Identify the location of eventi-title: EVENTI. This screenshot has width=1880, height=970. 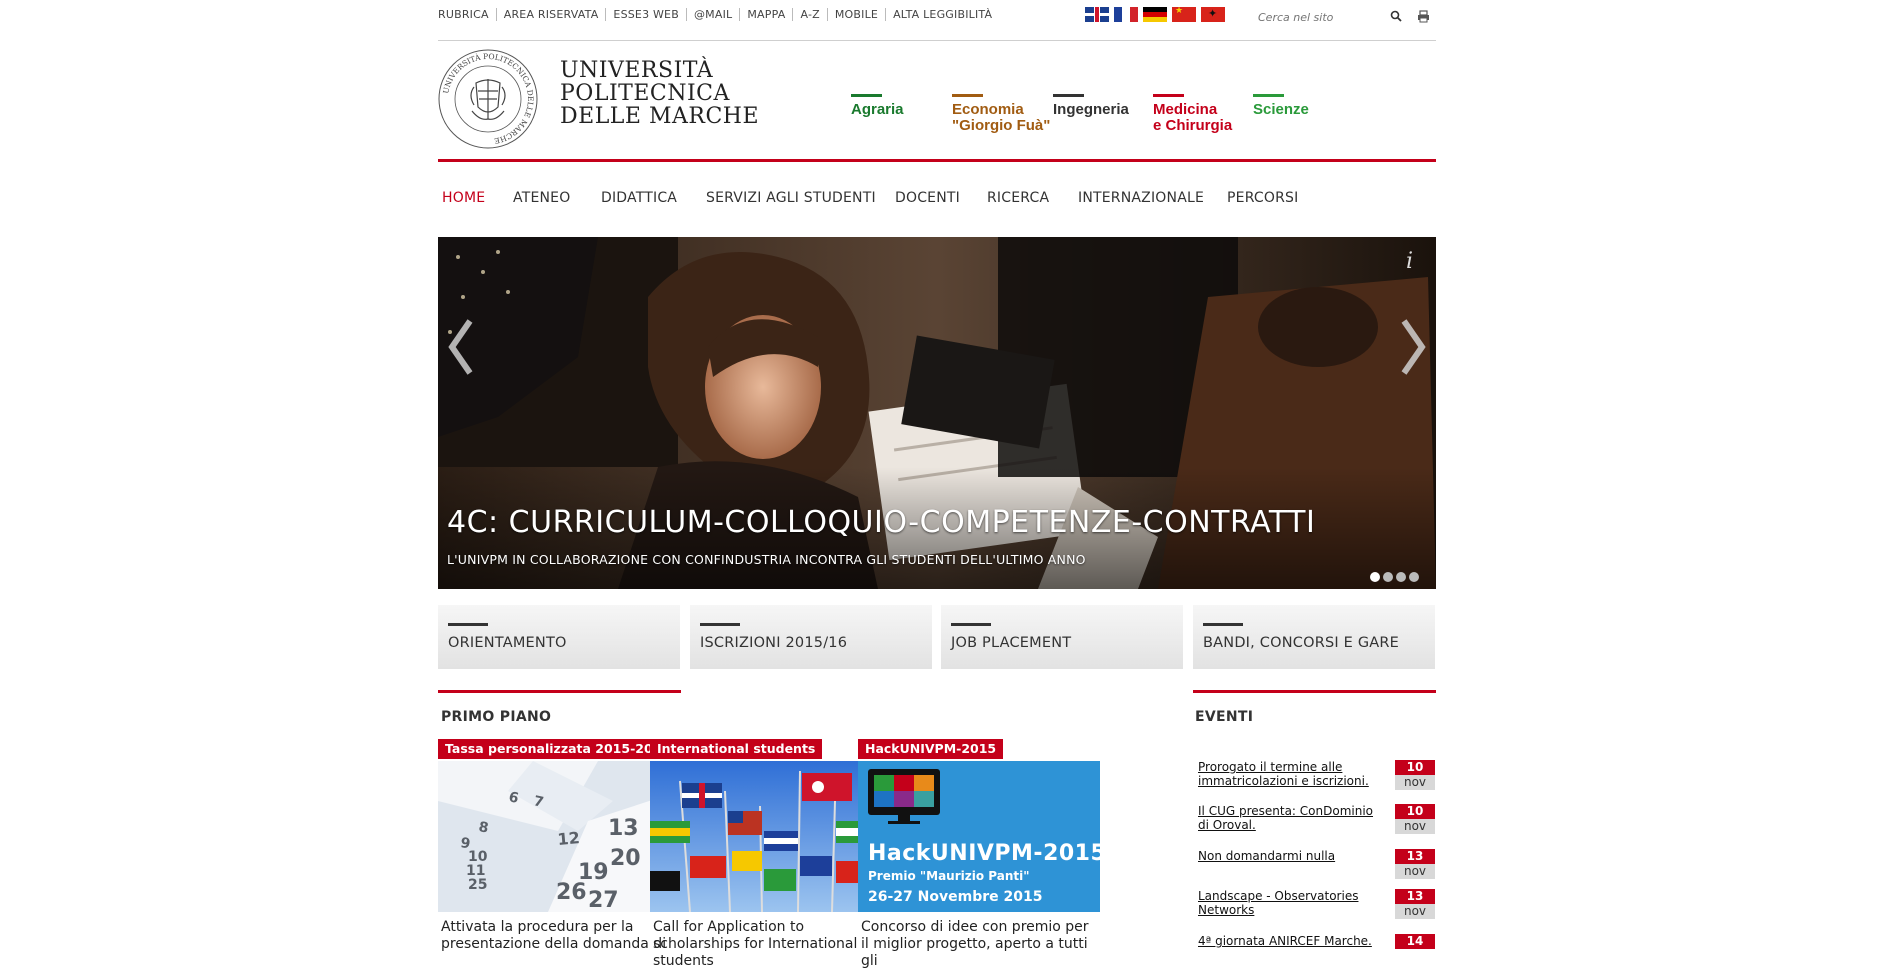
(1224, 717).